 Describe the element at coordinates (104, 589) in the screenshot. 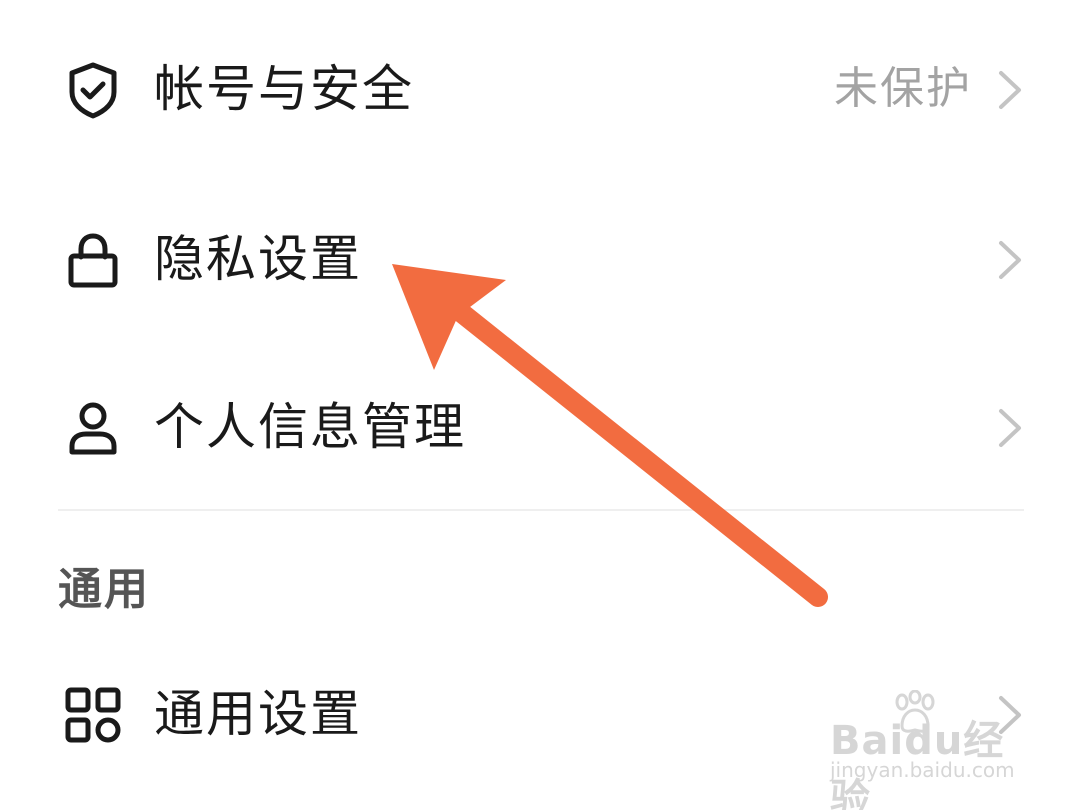

I see `section-title-general: 通用` at that location.